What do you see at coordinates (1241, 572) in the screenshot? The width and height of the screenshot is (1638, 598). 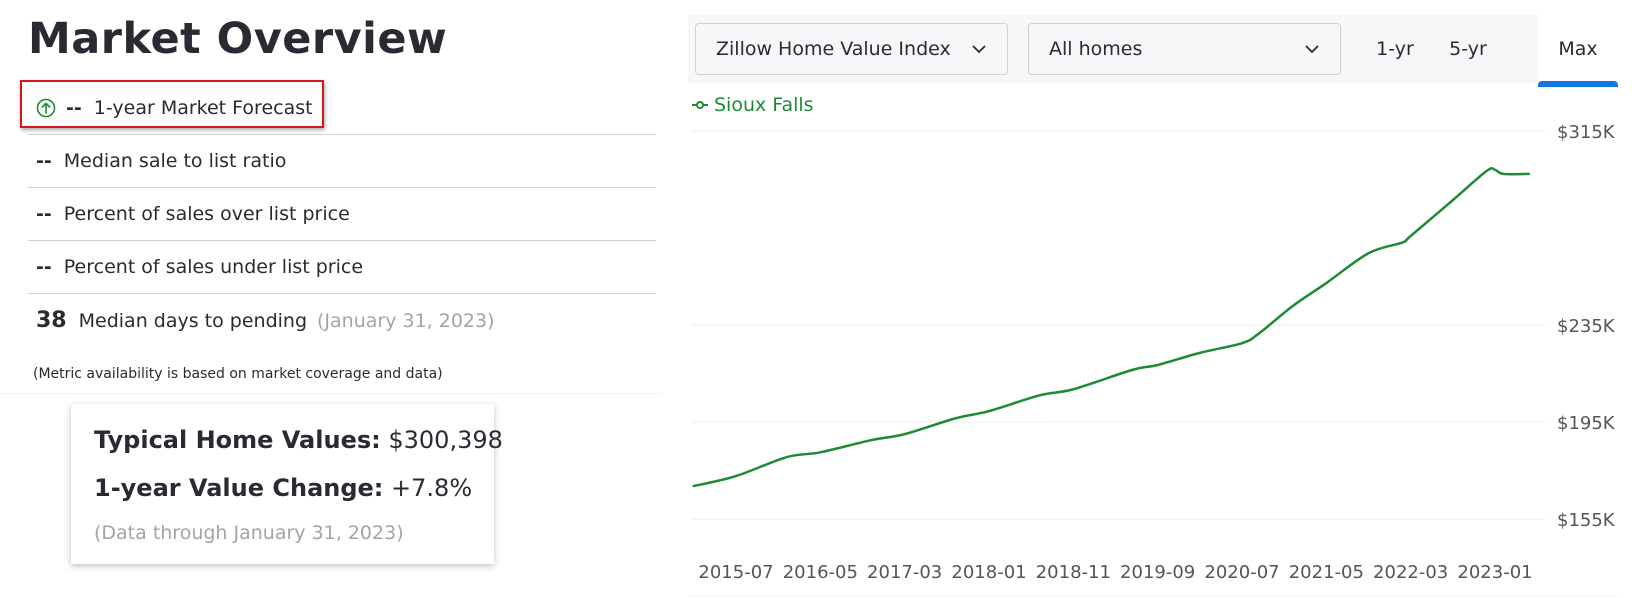 I see `x-tick-label: 2020-07` at bounding box center [1241, 572].